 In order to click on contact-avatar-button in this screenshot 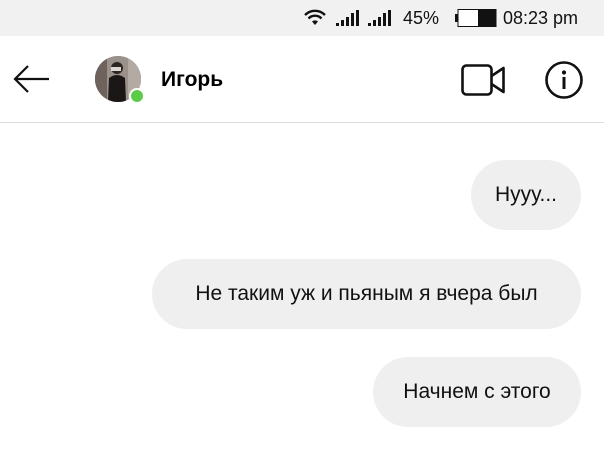, I will do `click(120, 80)`.